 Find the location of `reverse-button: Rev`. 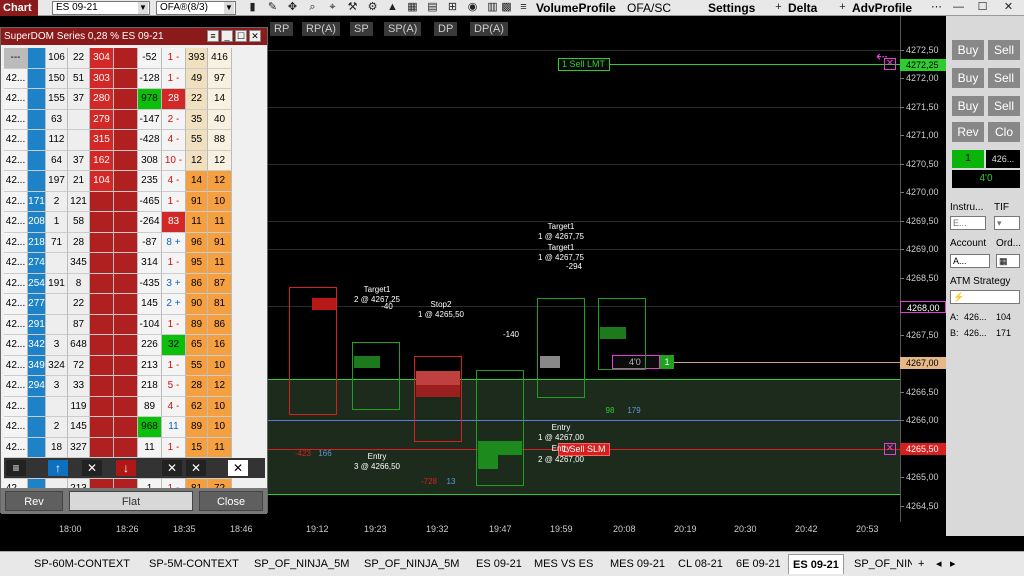

reverse-button: Rev is located at coordinates (34, 501).